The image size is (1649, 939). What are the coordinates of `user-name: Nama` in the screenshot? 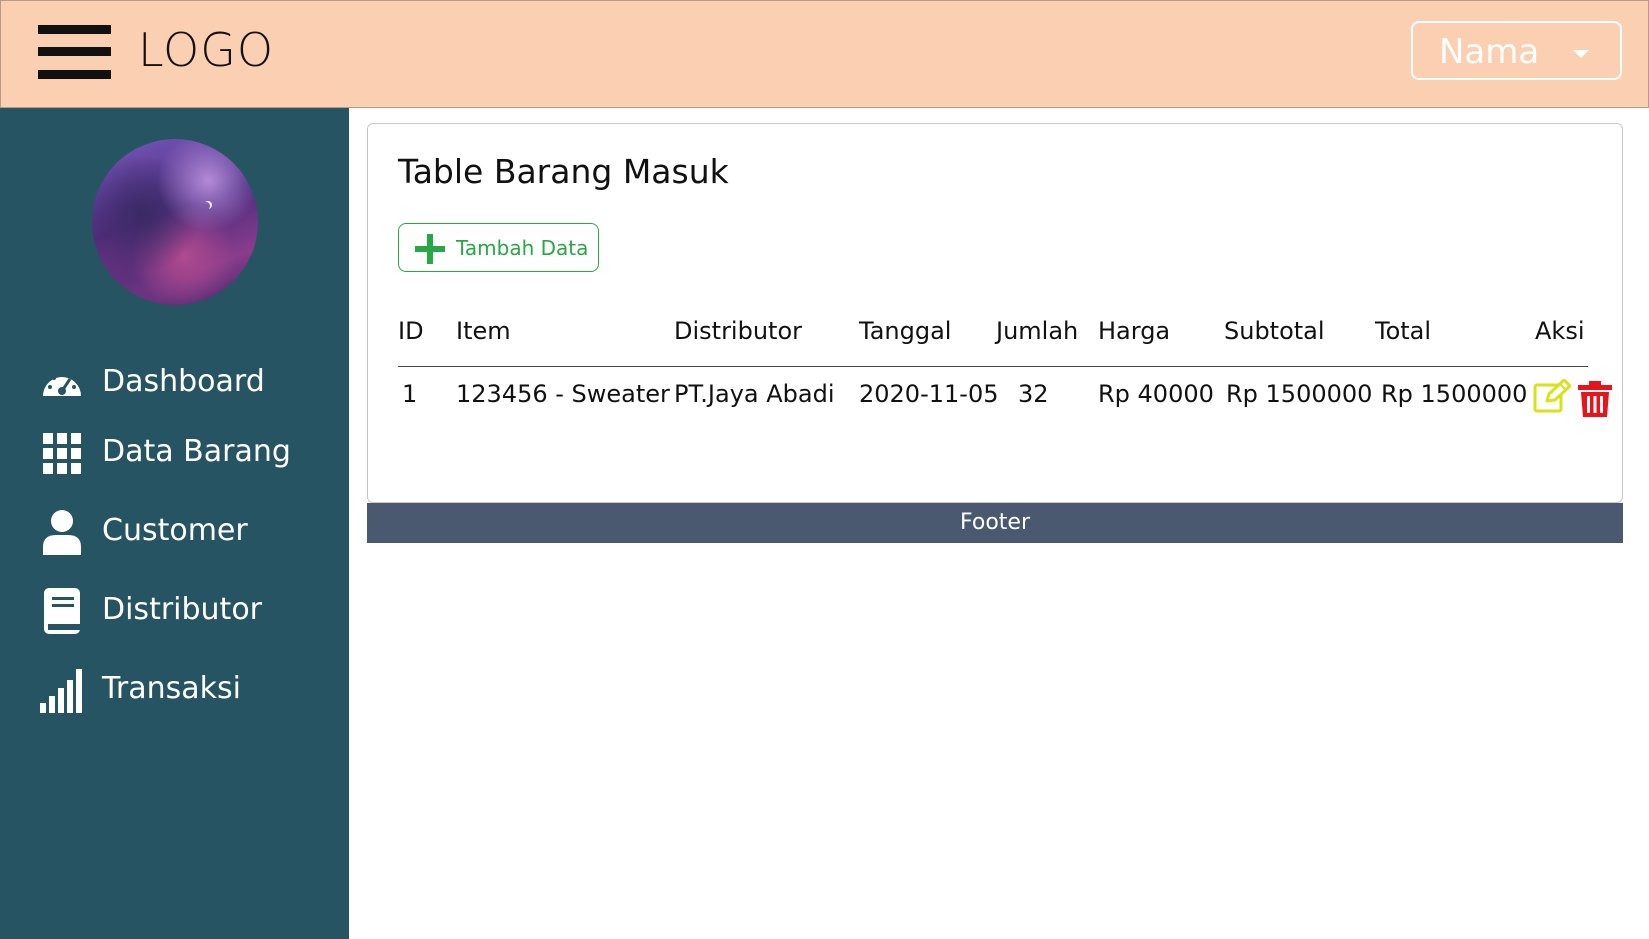 It's located at (1489, 52).